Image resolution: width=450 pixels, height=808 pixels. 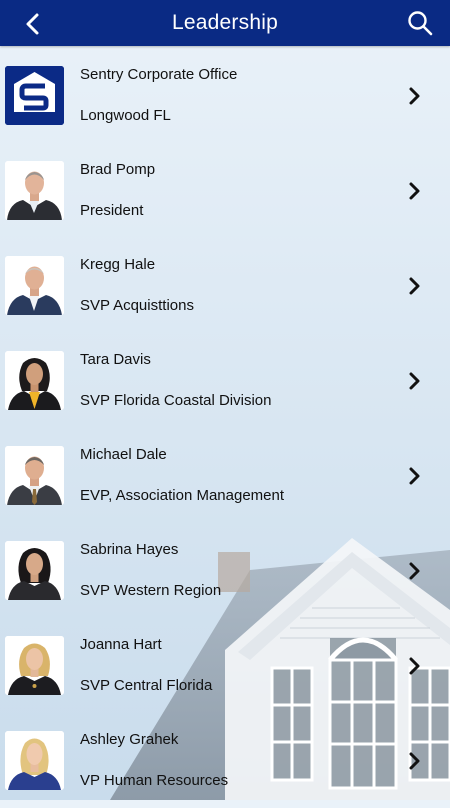 What do you see at coordinates (225, 95) in the screenshot?
I see `list-item: Sentry Corporate Office Longwood FL` at bounding box center [225, 95].